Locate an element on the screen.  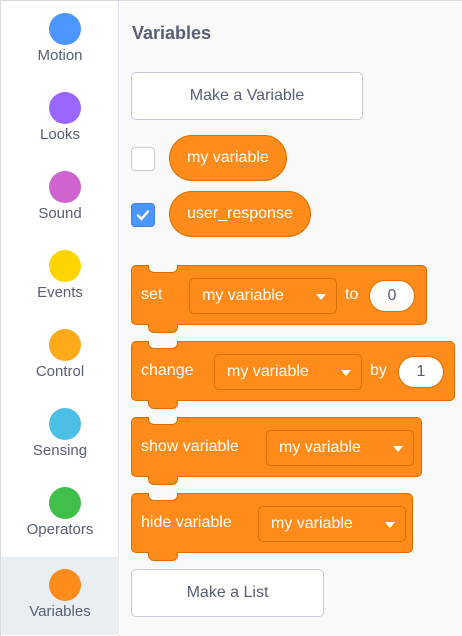
control-color-dot-icon is located at coordinates (65, 345).